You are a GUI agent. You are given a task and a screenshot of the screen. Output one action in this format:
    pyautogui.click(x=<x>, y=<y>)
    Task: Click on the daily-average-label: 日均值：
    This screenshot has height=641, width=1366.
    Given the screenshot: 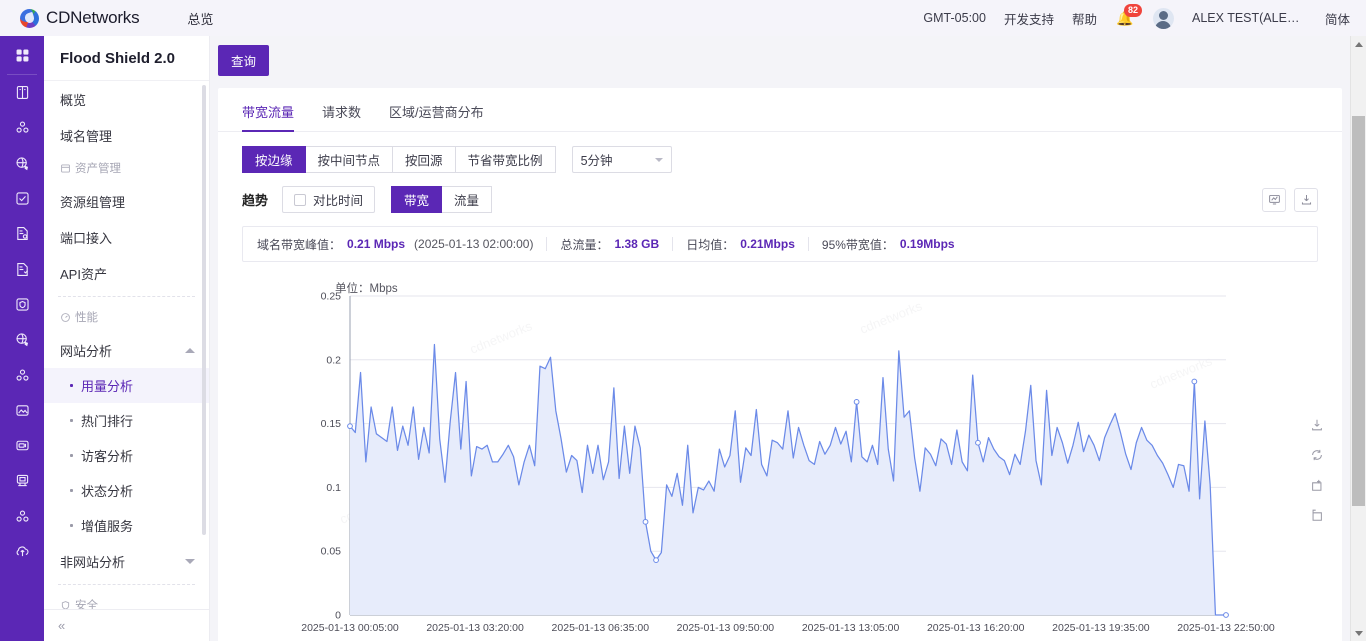 What is the action you would take?
    pyautogui.click(x=710, y=244)
    